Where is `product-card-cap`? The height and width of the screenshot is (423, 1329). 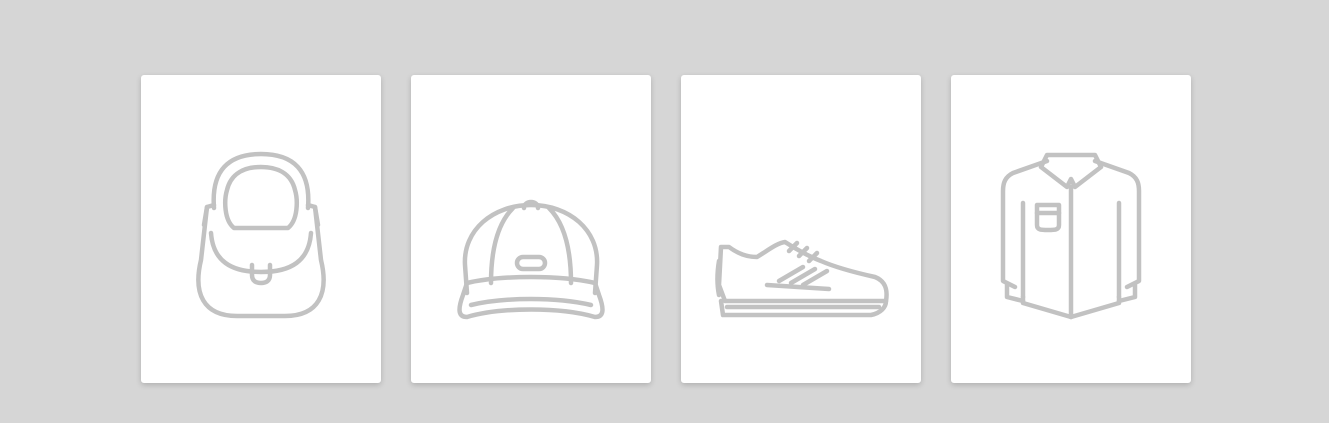
product-card-cap is located at coordinates (531, 229).